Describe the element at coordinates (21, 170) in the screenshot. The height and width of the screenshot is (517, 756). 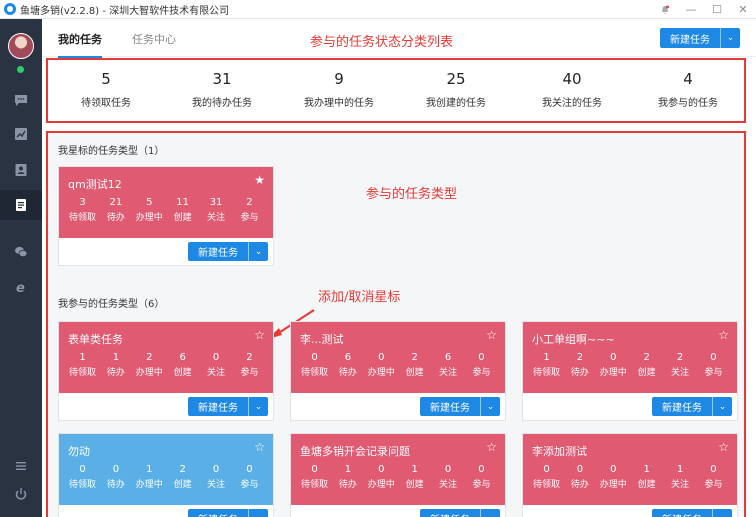
I see `contact-icon` at that location.